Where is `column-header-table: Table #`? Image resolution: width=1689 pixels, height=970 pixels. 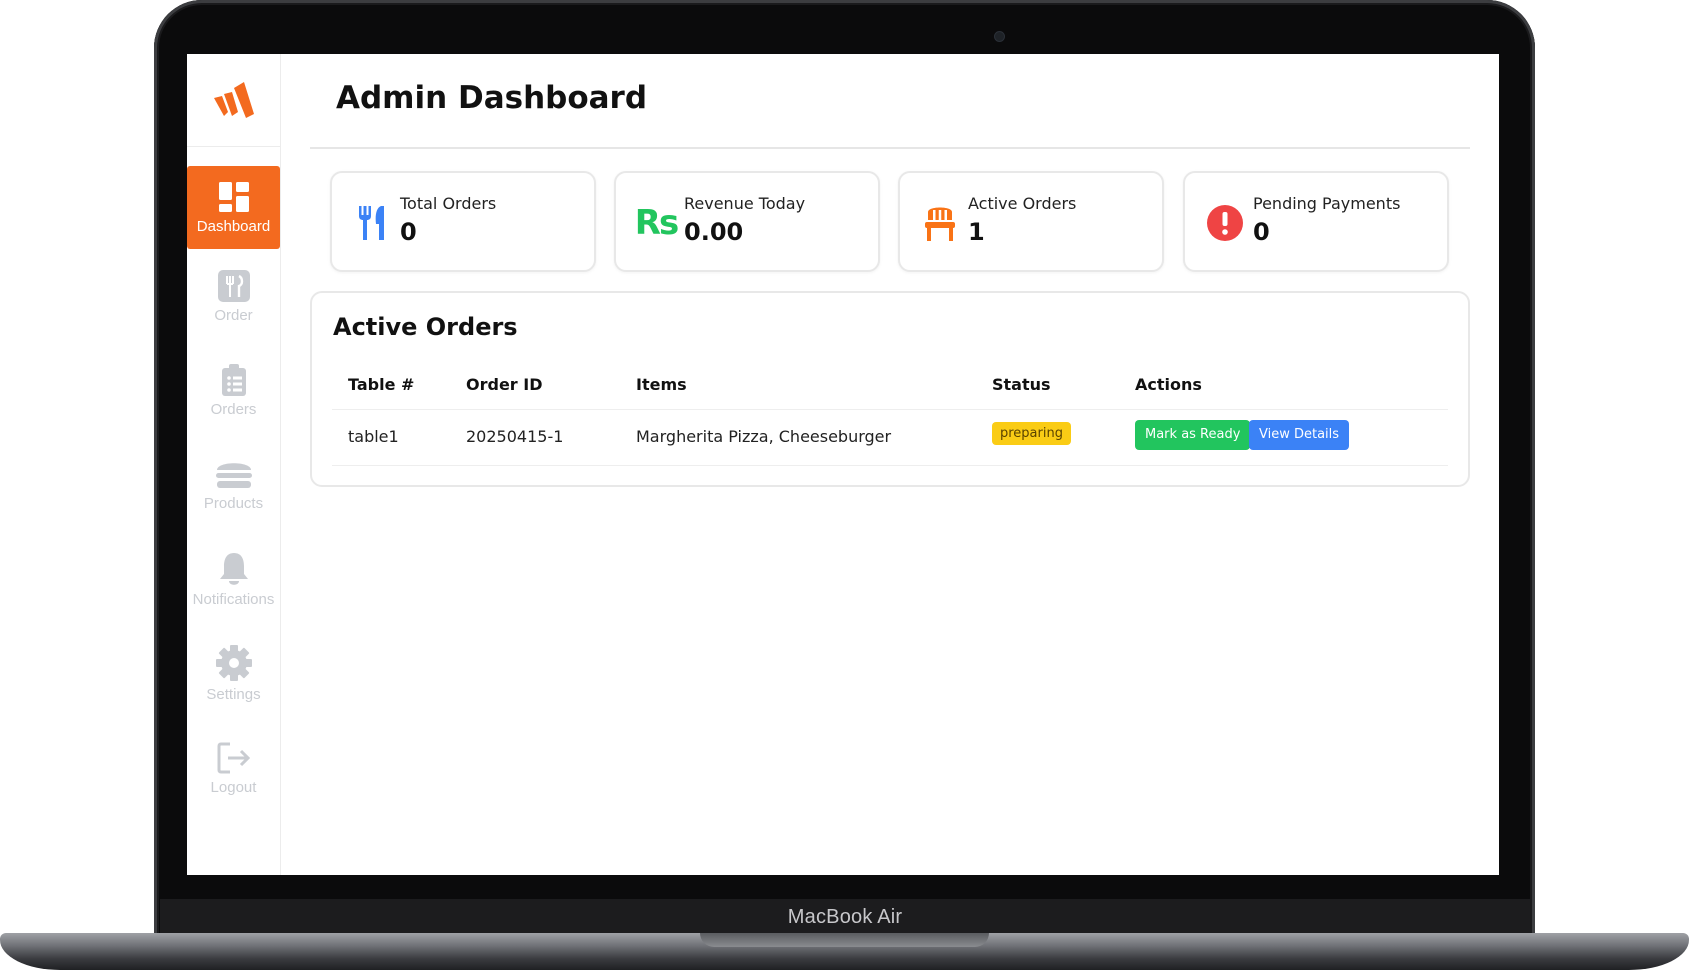 column-header-table: Table # is located at coordinates (381, 384).